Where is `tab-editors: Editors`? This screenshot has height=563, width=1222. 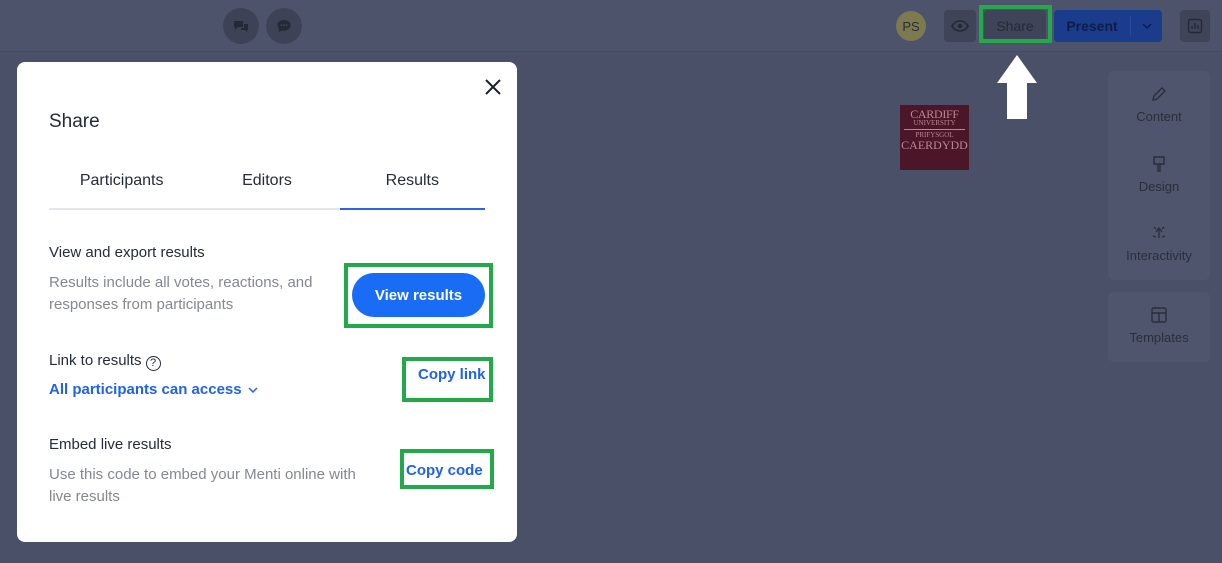 tab-editors: Editors is located at coordinates (266, 189).